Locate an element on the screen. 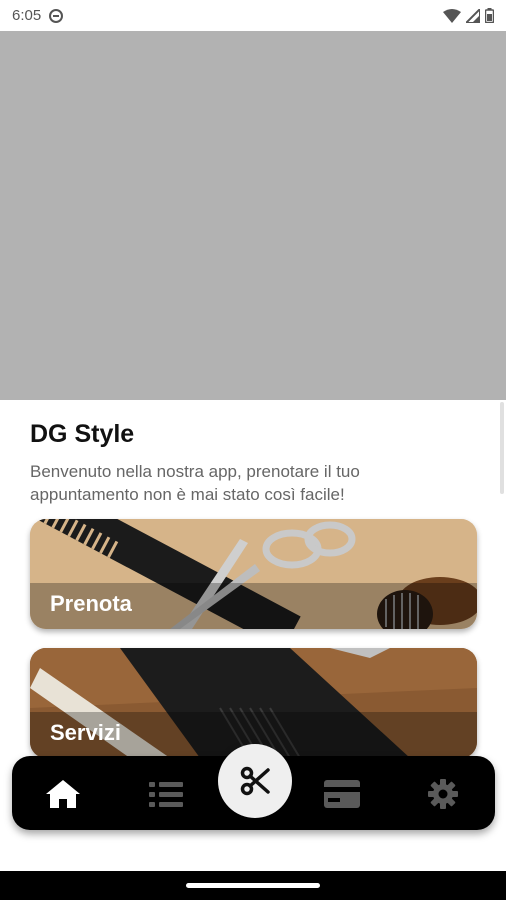 This screenshot has height=900, width=506. do-not-disturb-icon is located at coordinates (56, 15).